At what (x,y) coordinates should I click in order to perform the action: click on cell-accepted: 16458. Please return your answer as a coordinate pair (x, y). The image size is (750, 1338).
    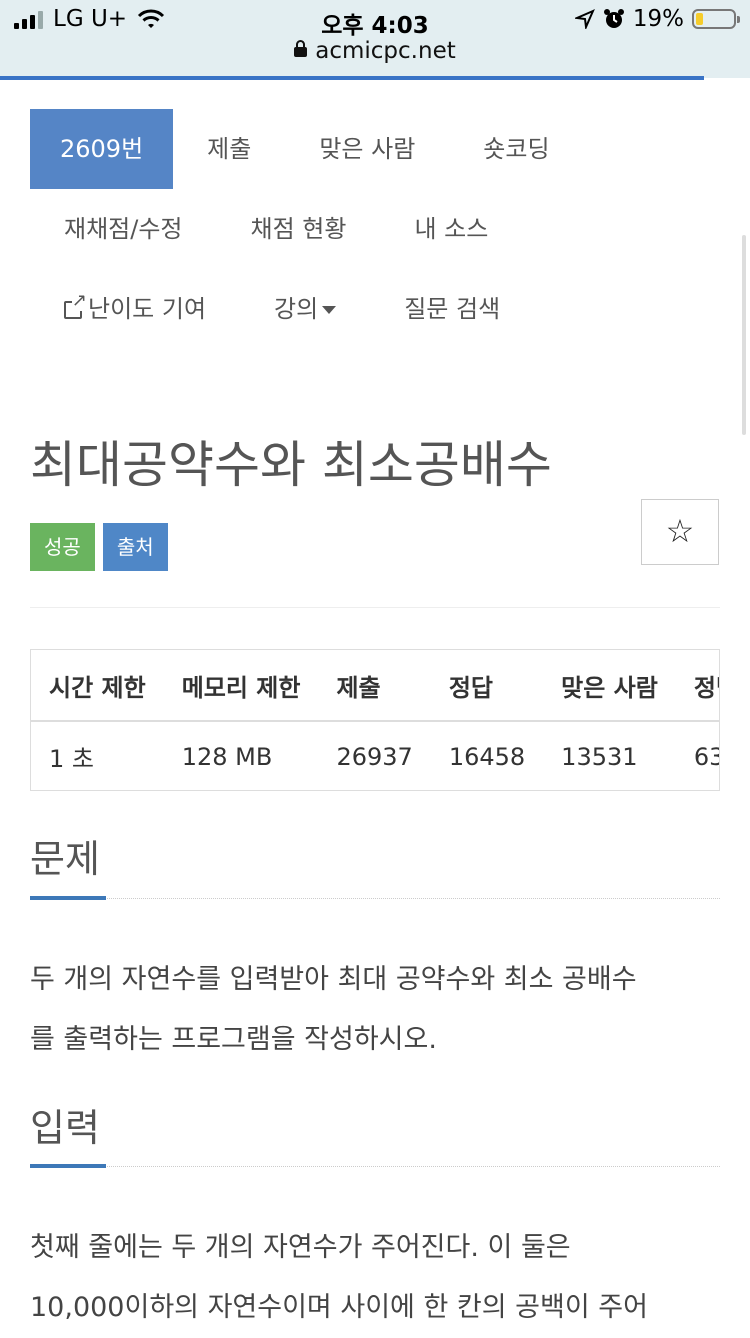
    Looking at the image, I should click on (487, 756).